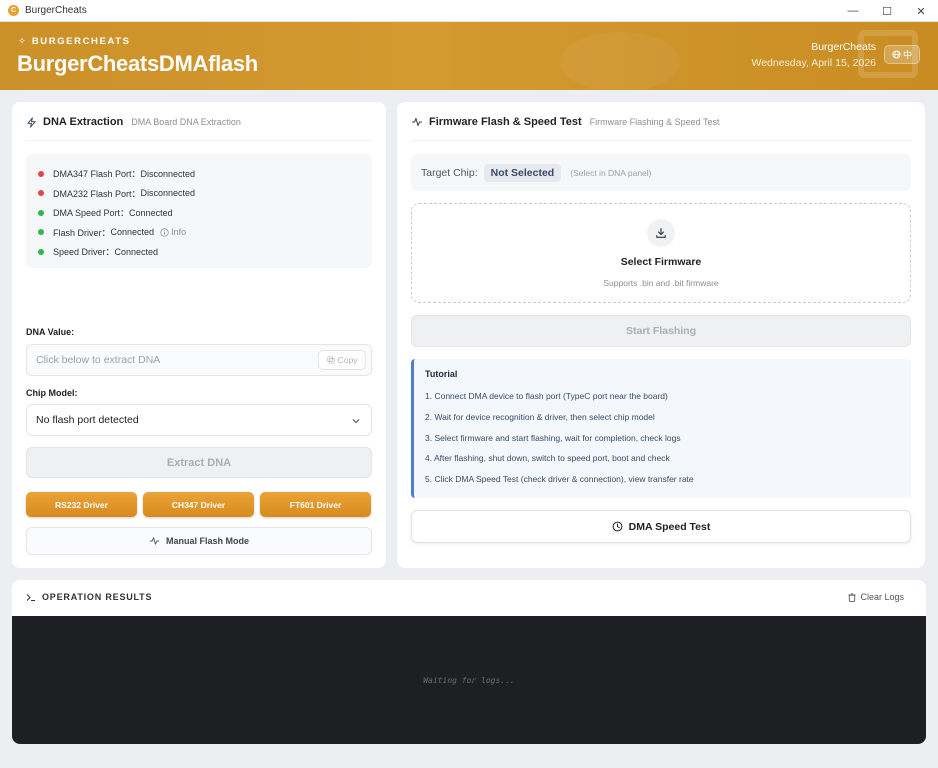 The height and width of the screenshot is (768, 938). I want to click on start-flashing-button: Start Flashing, so click(661, 331).